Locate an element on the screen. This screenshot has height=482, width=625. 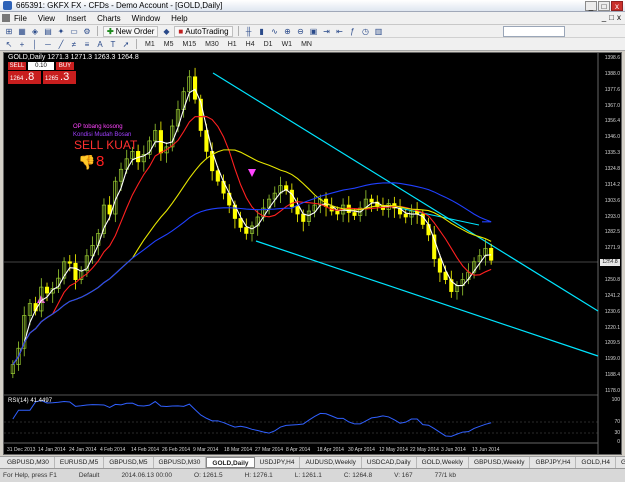
date-axis-label: 26 Feb 2014 is located at coordinates (176, 450).